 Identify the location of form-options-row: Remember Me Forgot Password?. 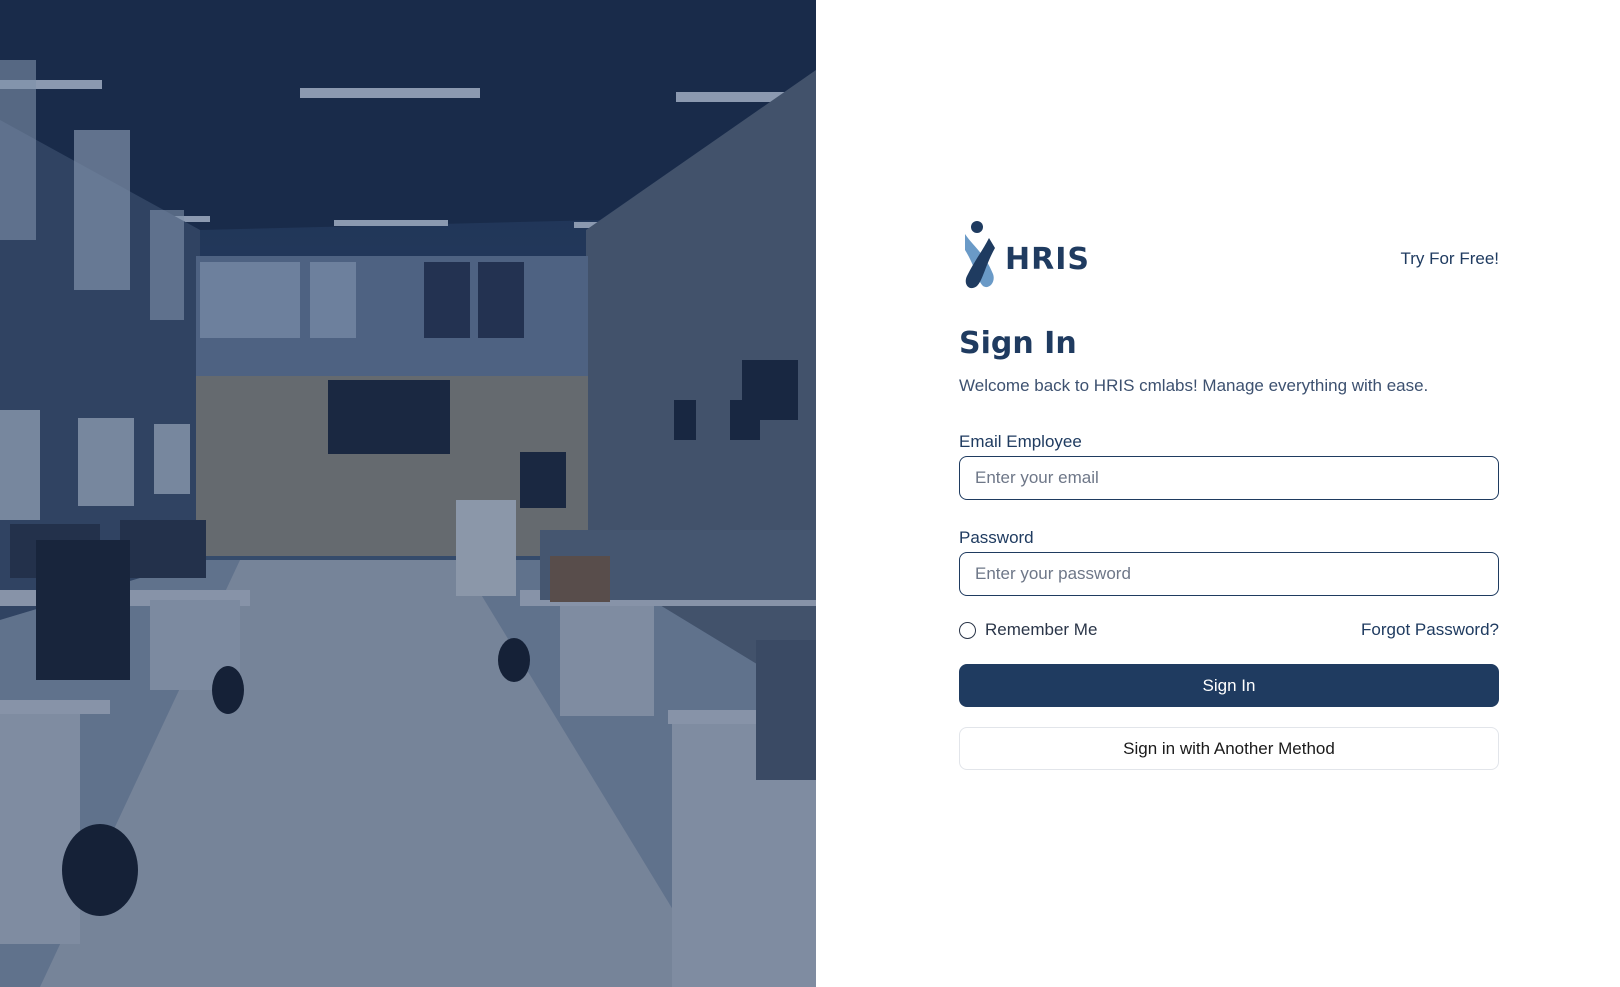
(1229, 630).